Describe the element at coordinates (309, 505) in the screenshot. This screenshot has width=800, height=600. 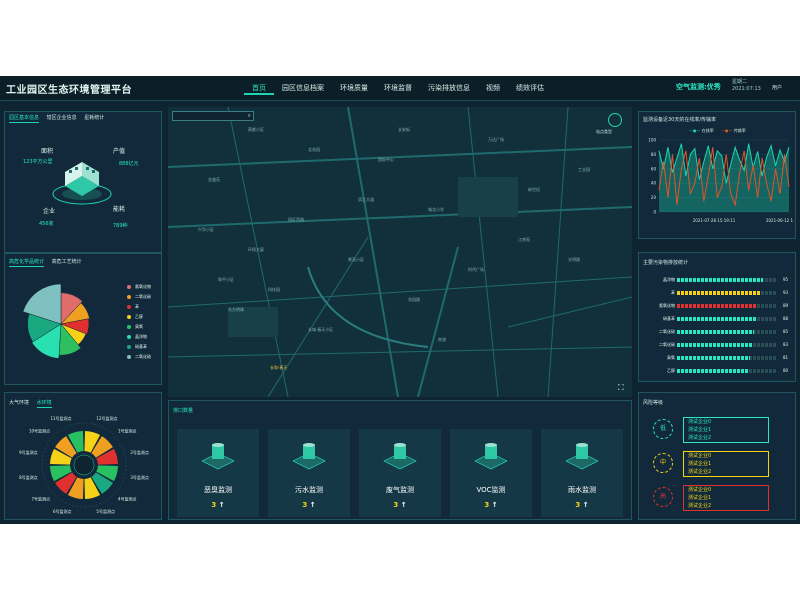
I see `outlet-card-count: 3 ↑` at that location.